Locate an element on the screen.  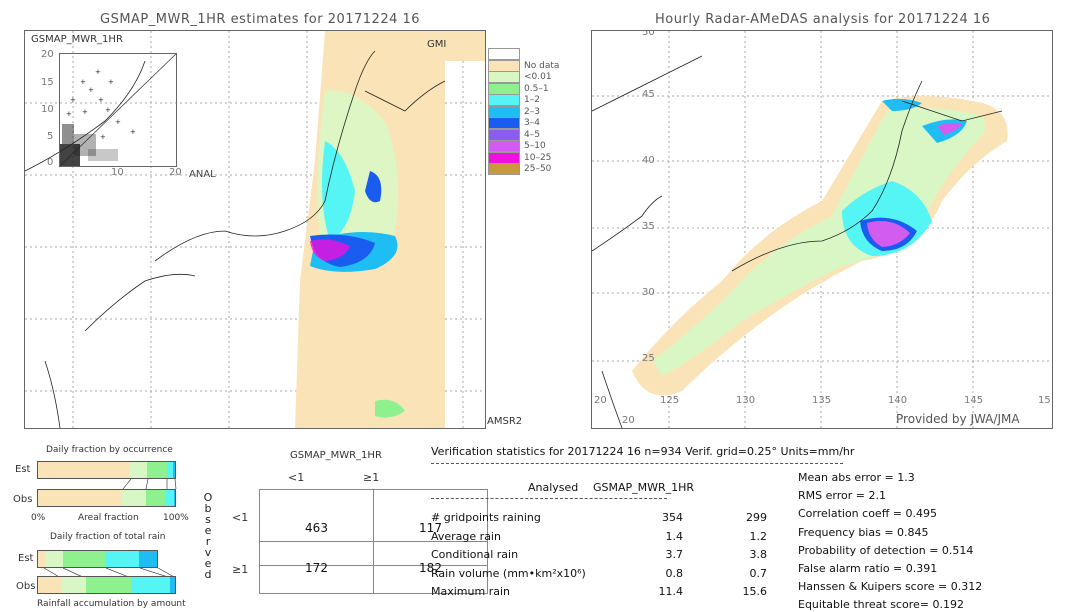
legend-label: 1–2 is located at coordinates (532, 100).